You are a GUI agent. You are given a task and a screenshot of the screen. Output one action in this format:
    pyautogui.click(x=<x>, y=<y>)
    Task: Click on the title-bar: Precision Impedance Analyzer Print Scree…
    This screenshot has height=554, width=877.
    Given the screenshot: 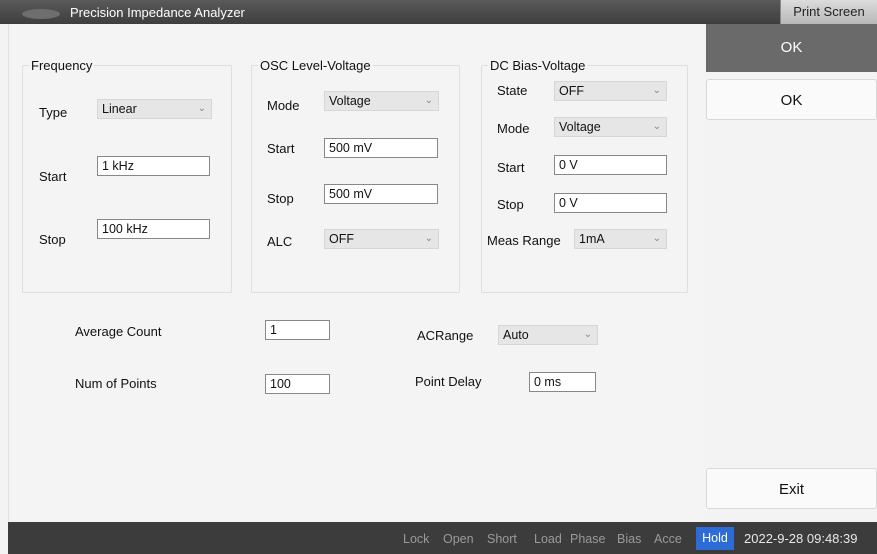 What is the action you would take?
    pyautogui.click(x=438, y=12)
    